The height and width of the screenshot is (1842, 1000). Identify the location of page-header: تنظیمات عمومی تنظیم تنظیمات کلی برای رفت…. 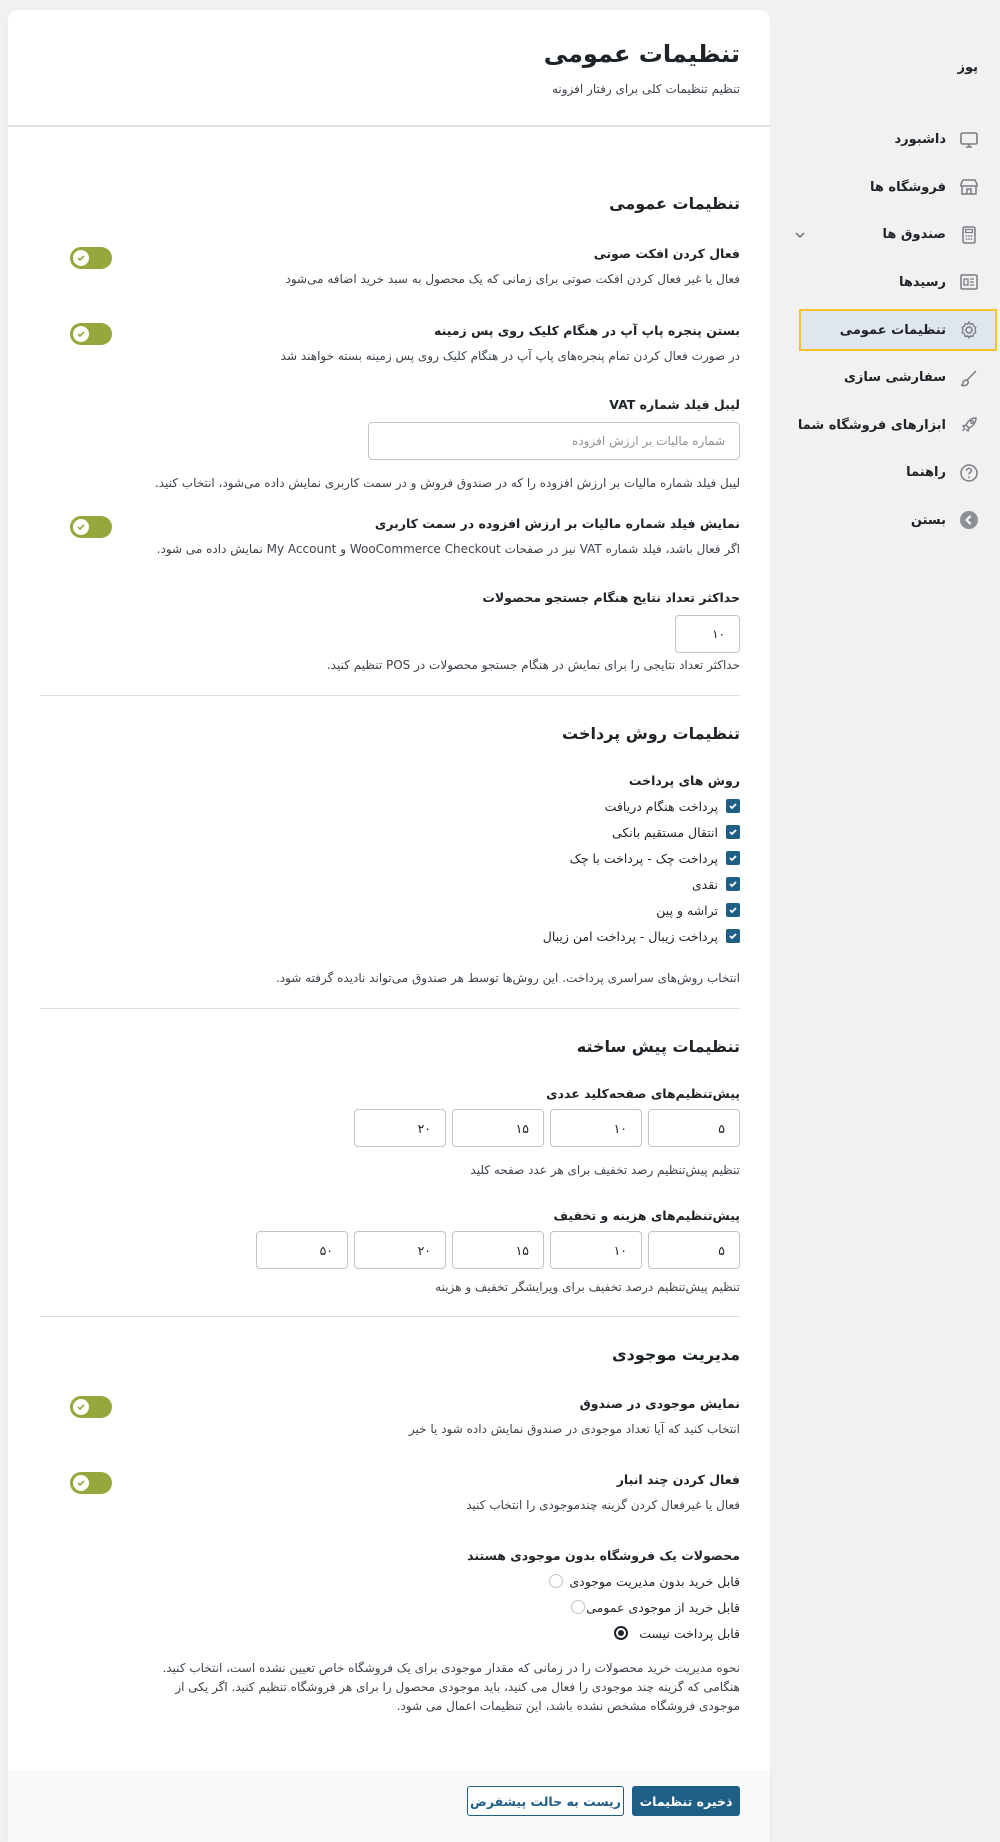
(389, 68).